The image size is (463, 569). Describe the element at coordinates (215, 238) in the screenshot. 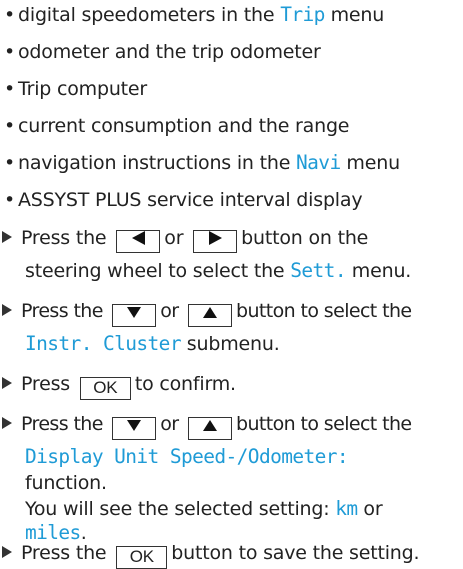

I see `right-triangle-icon` at that location.